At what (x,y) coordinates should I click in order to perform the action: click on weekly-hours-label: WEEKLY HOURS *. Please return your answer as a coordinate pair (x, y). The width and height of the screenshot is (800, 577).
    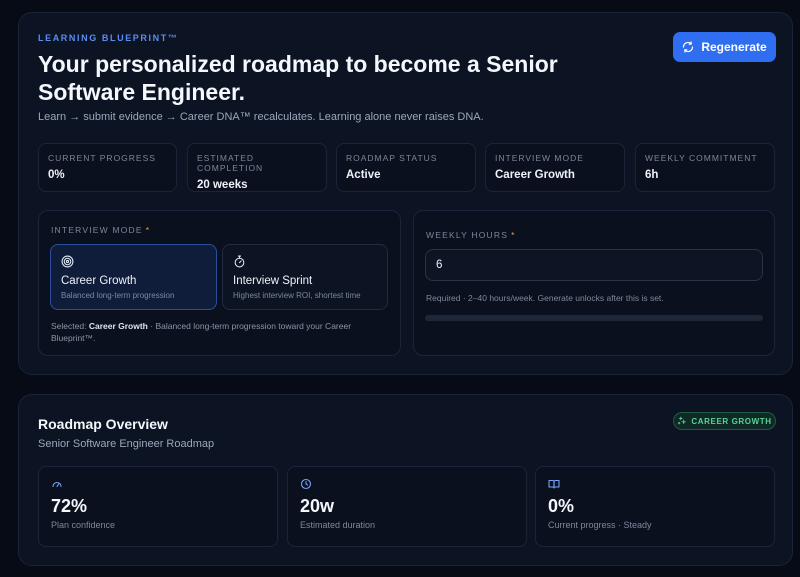
    Looking at the image, I should click on (471, 235).